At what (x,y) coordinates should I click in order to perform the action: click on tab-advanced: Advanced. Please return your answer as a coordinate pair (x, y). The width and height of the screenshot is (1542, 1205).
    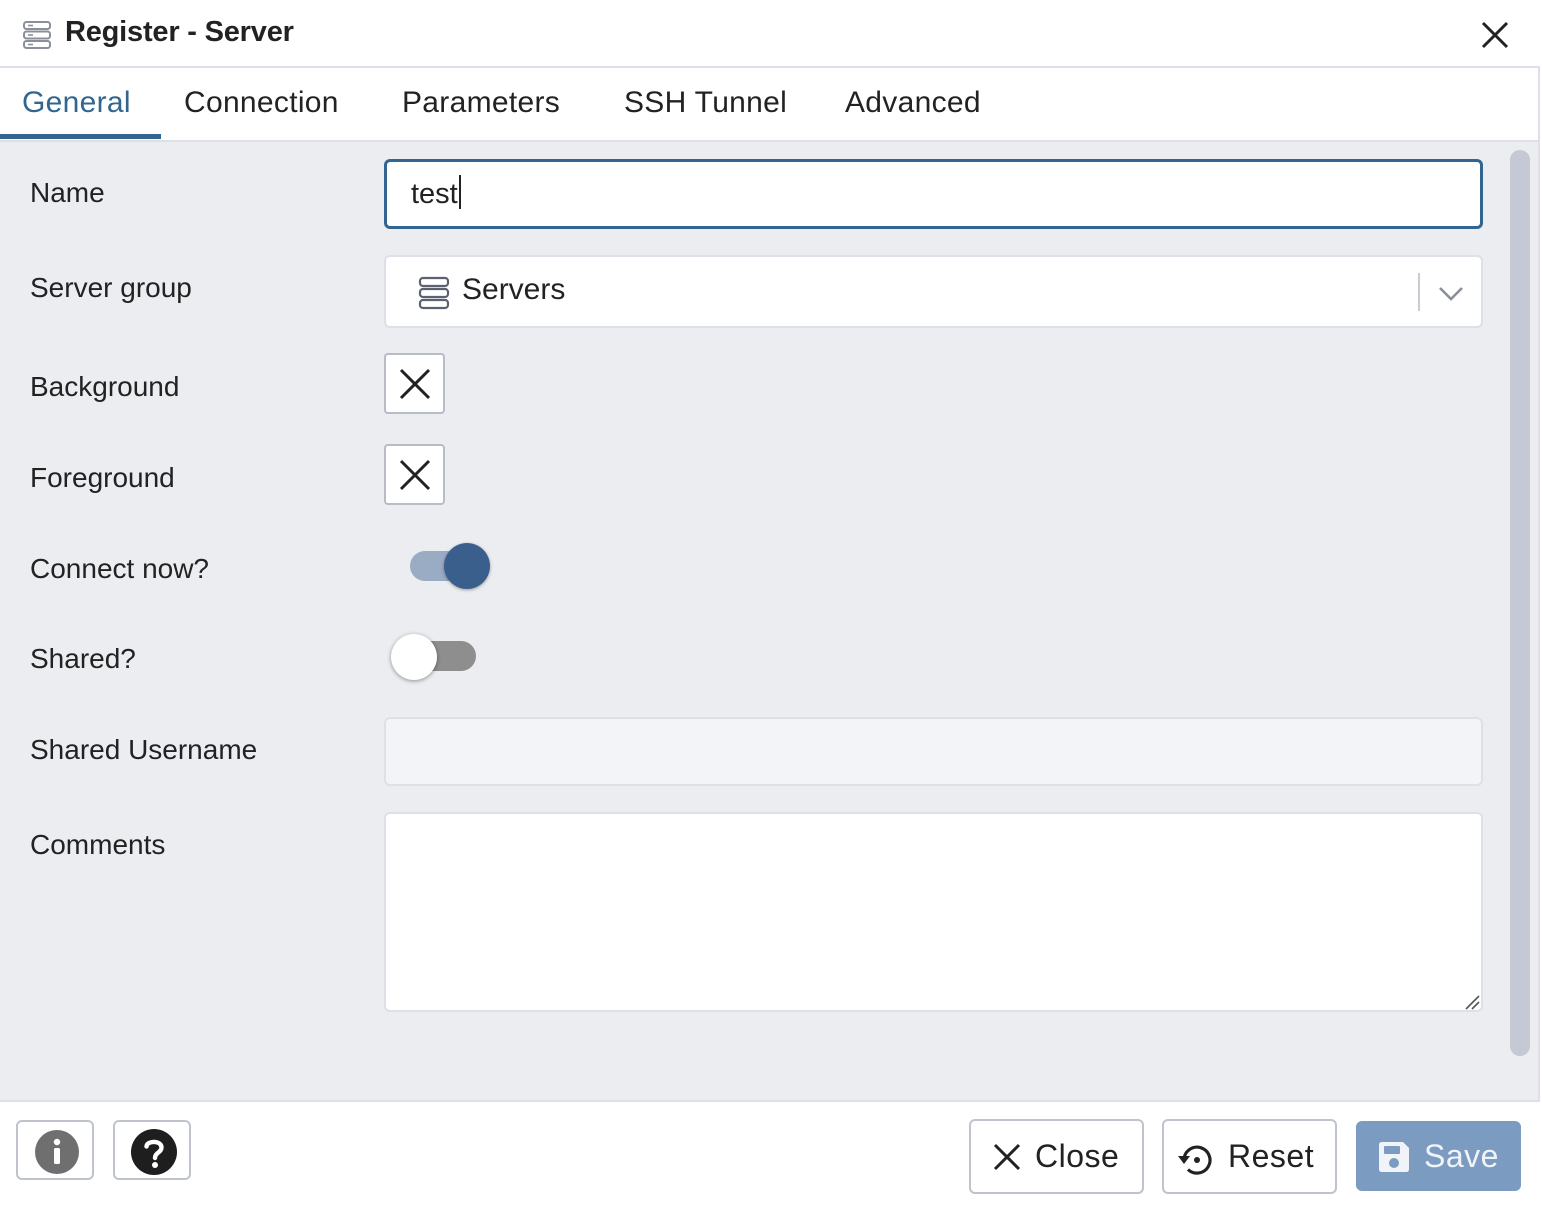
    Looking at the image, I should click on (913, 103).